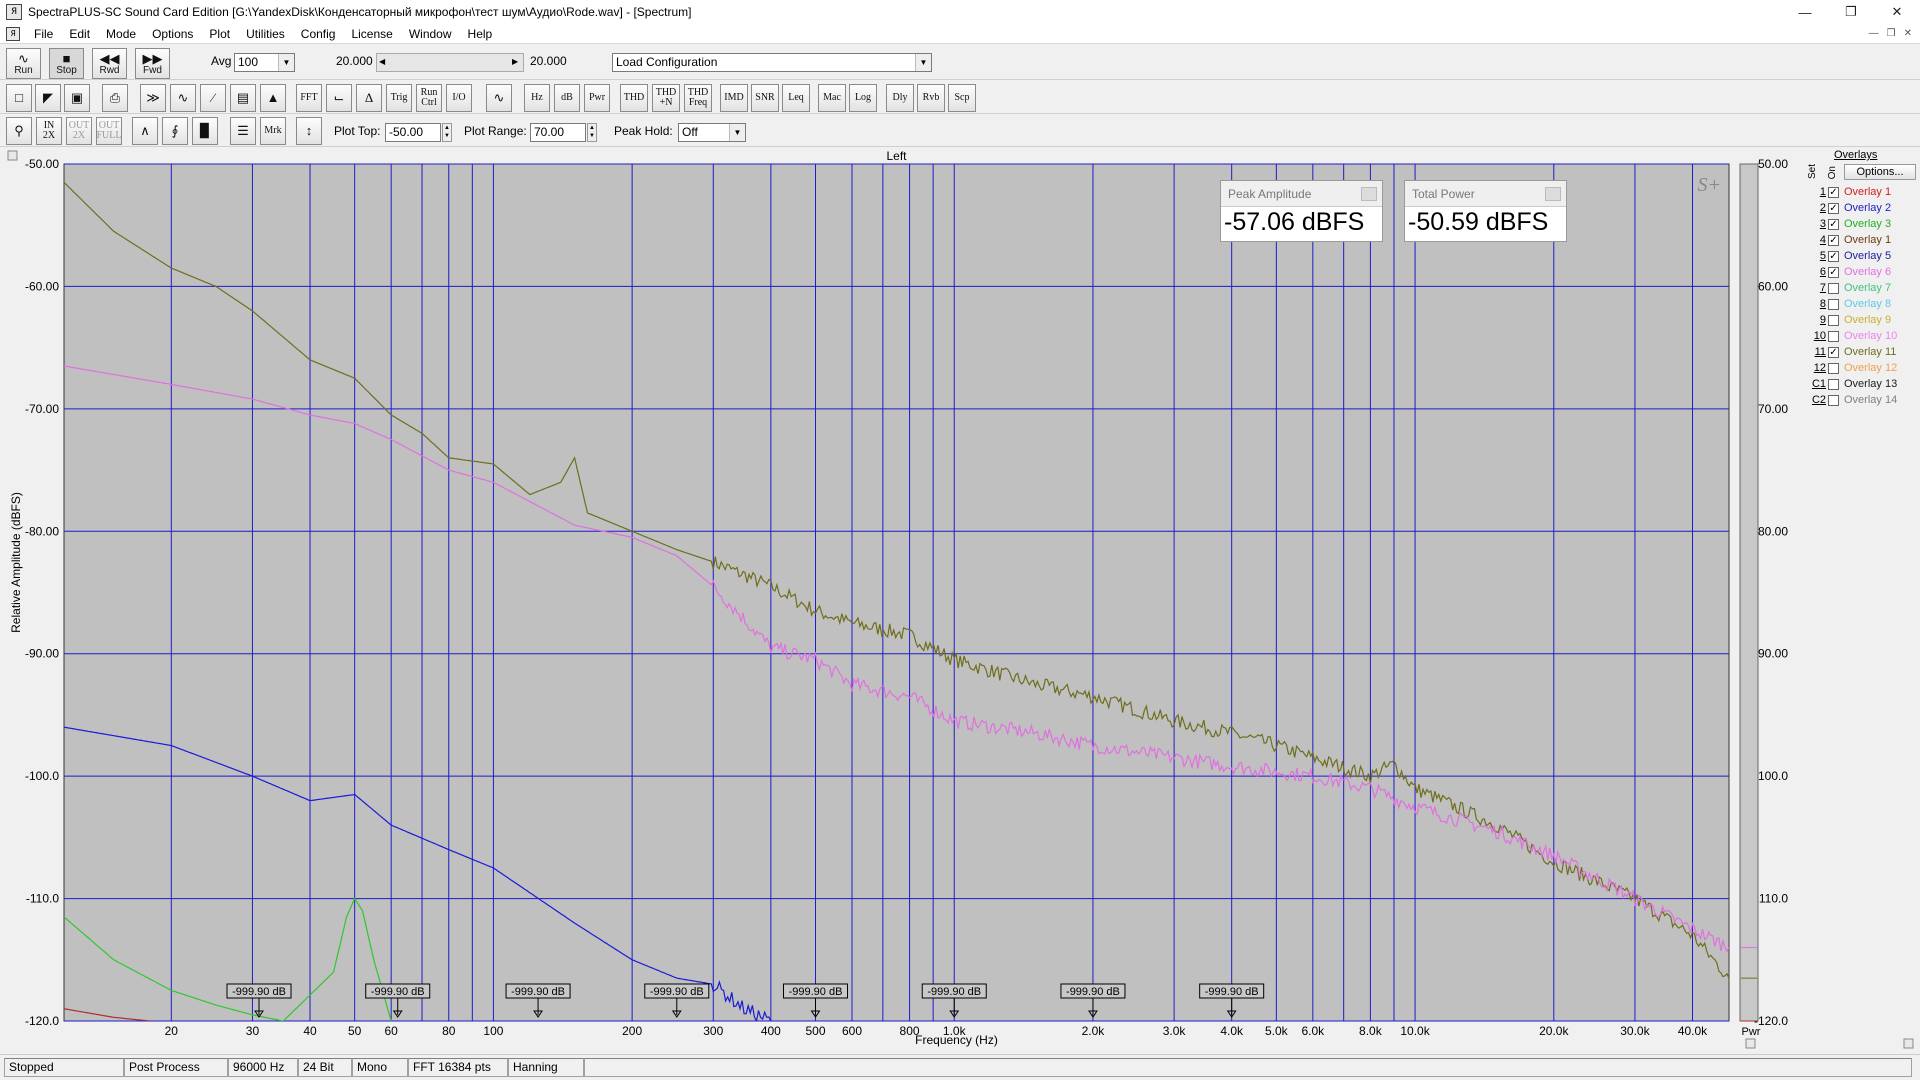  I want to click on leq-button: Leq, so click(796, 98).